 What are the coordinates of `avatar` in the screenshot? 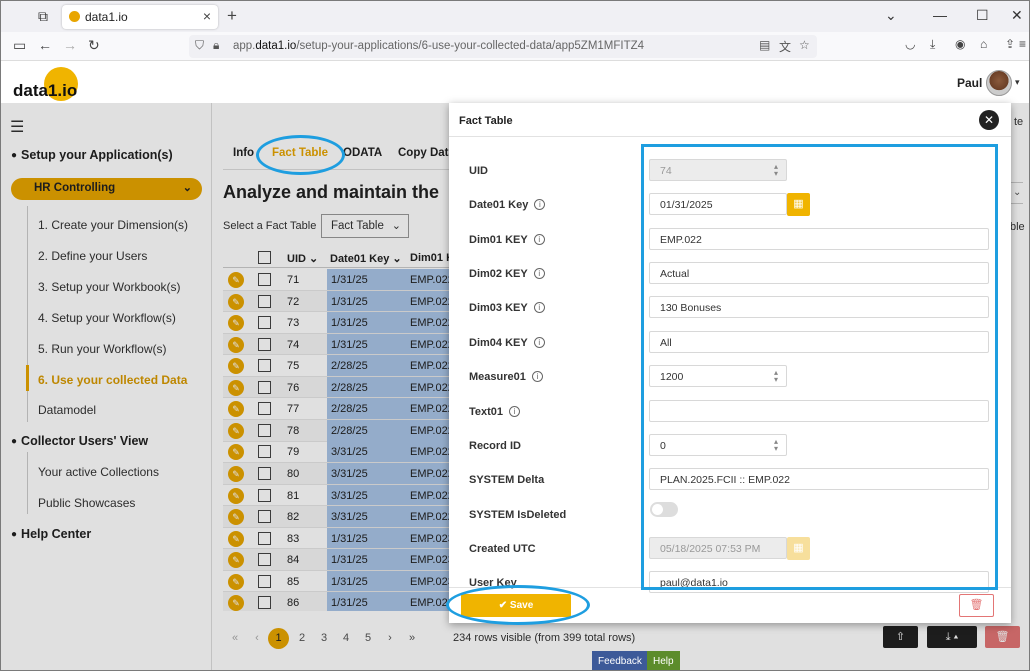 It's located at (999, 83).